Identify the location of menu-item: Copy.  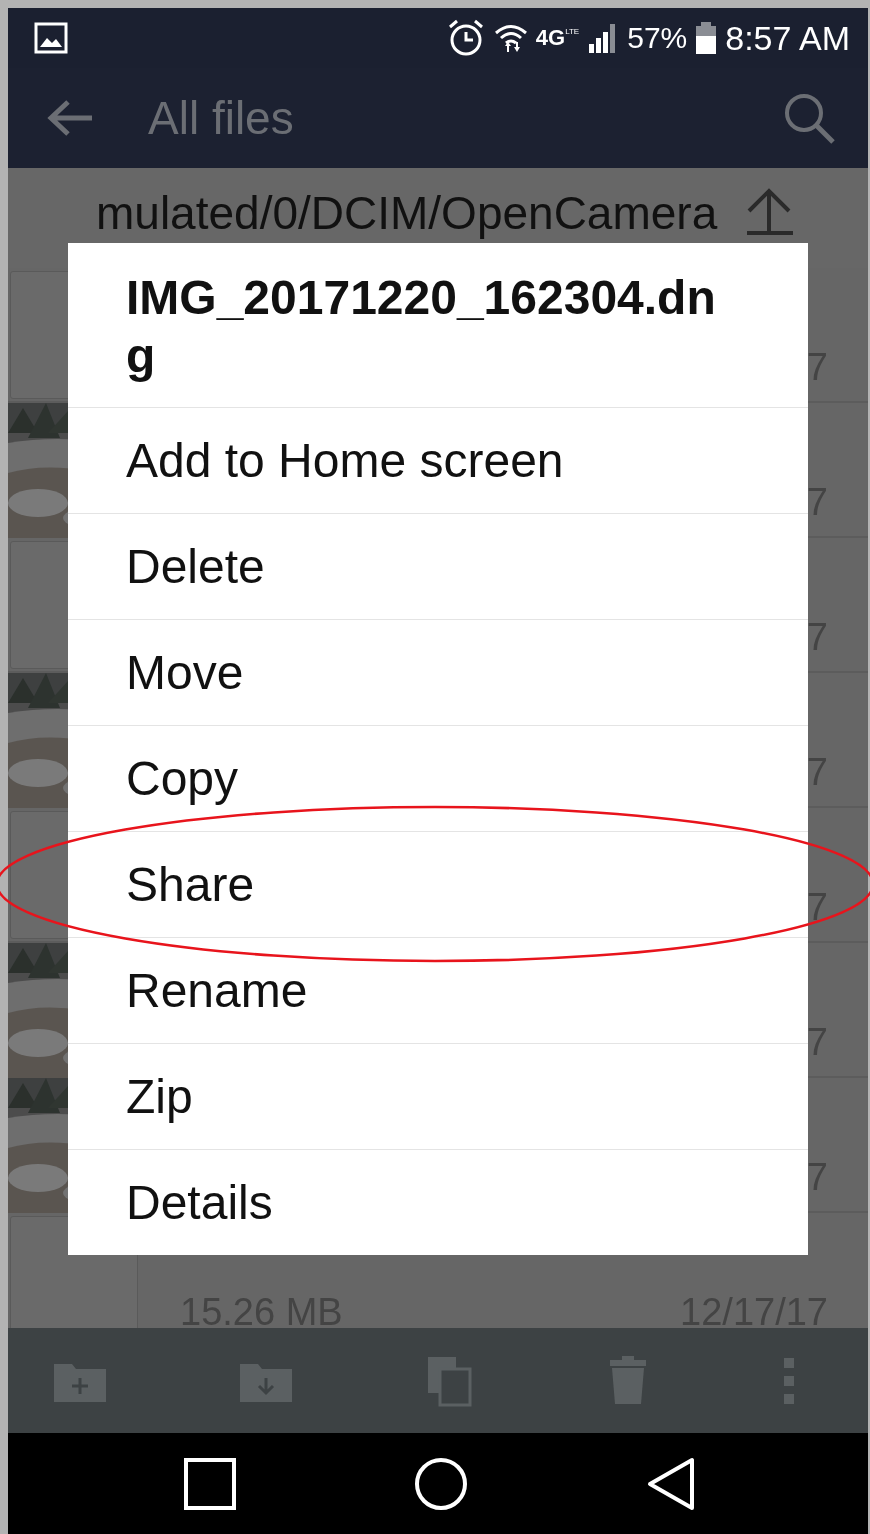
(438, 778).